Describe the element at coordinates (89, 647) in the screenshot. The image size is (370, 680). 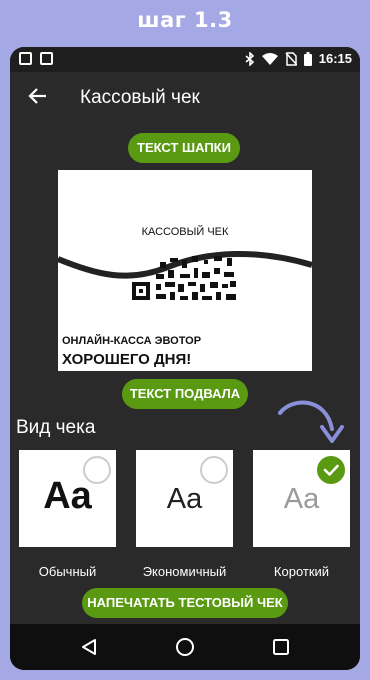
I see `back-triangle-icon` at that location.